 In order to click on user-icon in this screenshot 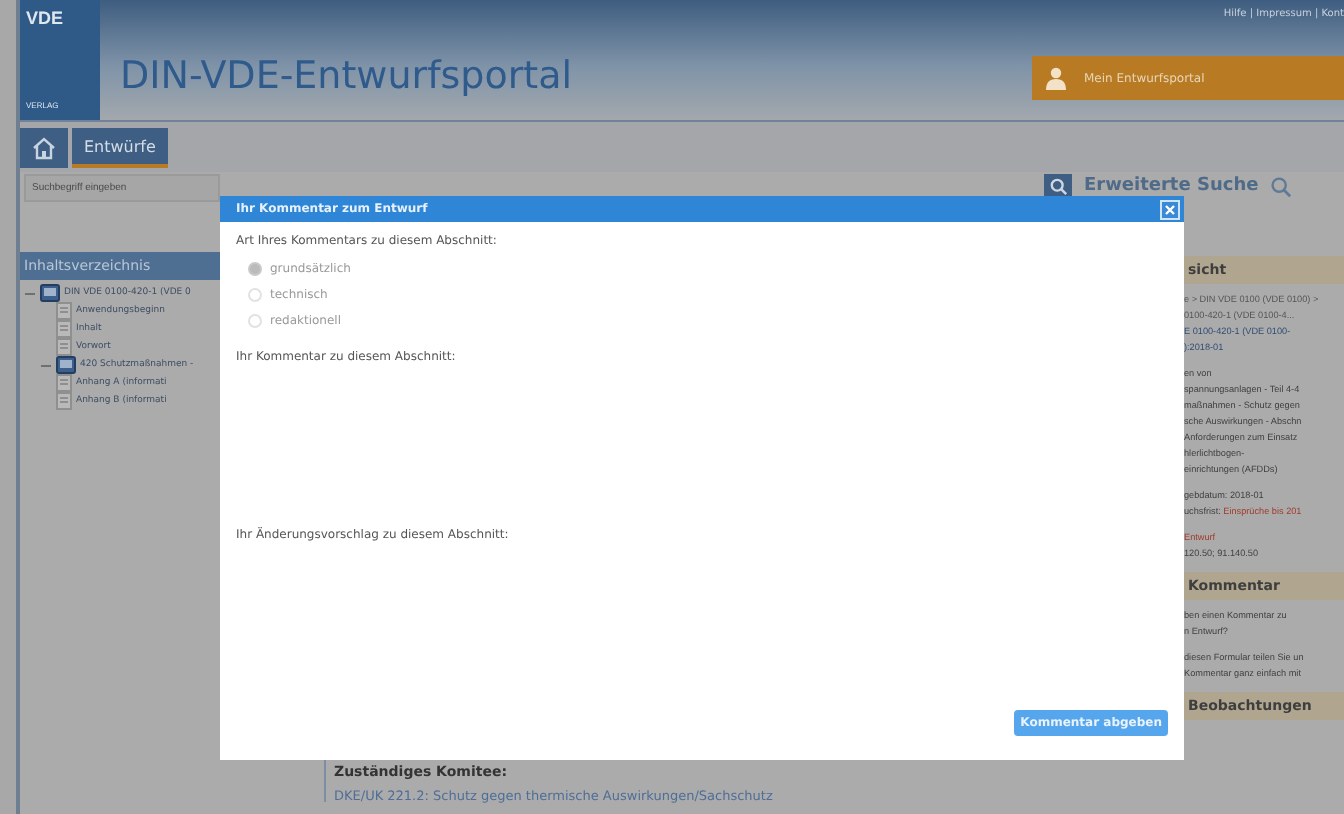, I will do `click(1056, 78)`.